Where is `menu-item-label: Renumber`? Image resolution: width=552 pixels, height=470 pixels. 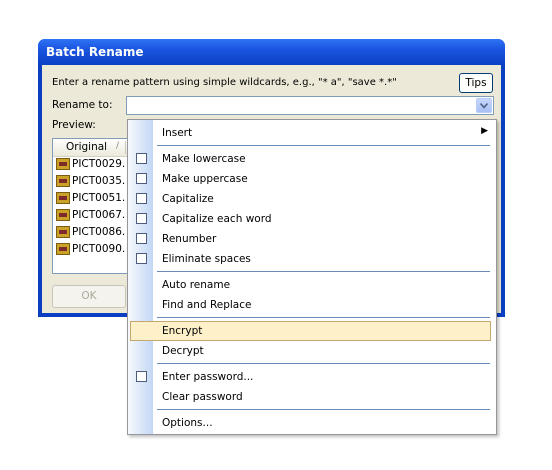 menu-item-label: Renumber is located at coordinates (189, 239).